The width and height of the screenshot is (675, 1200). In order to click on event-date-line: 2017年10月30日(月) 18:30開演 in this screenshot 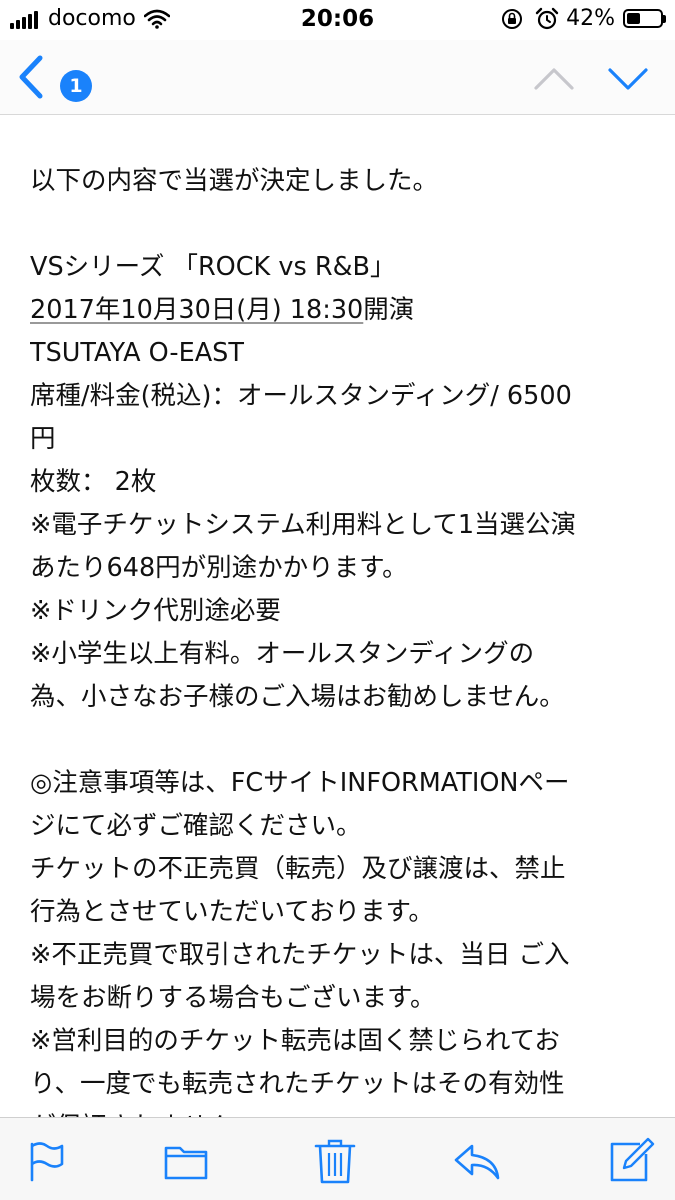, I will do `click(340, 310)`.